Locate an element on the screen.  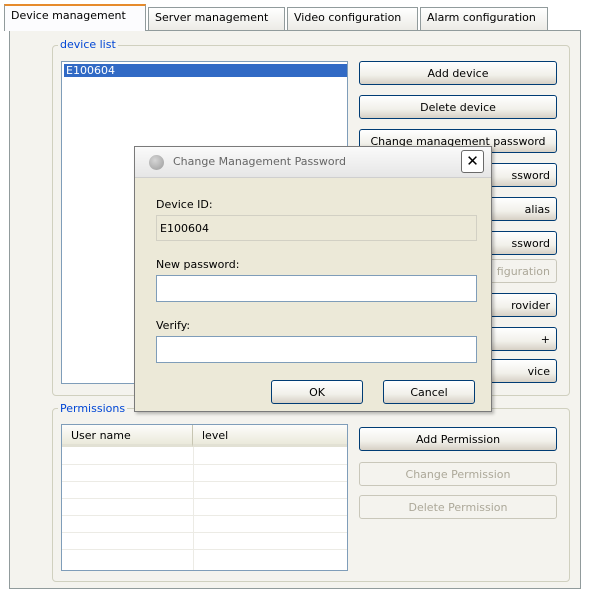
dialog-title: Change Management Password is located at coordinates (259, 161).